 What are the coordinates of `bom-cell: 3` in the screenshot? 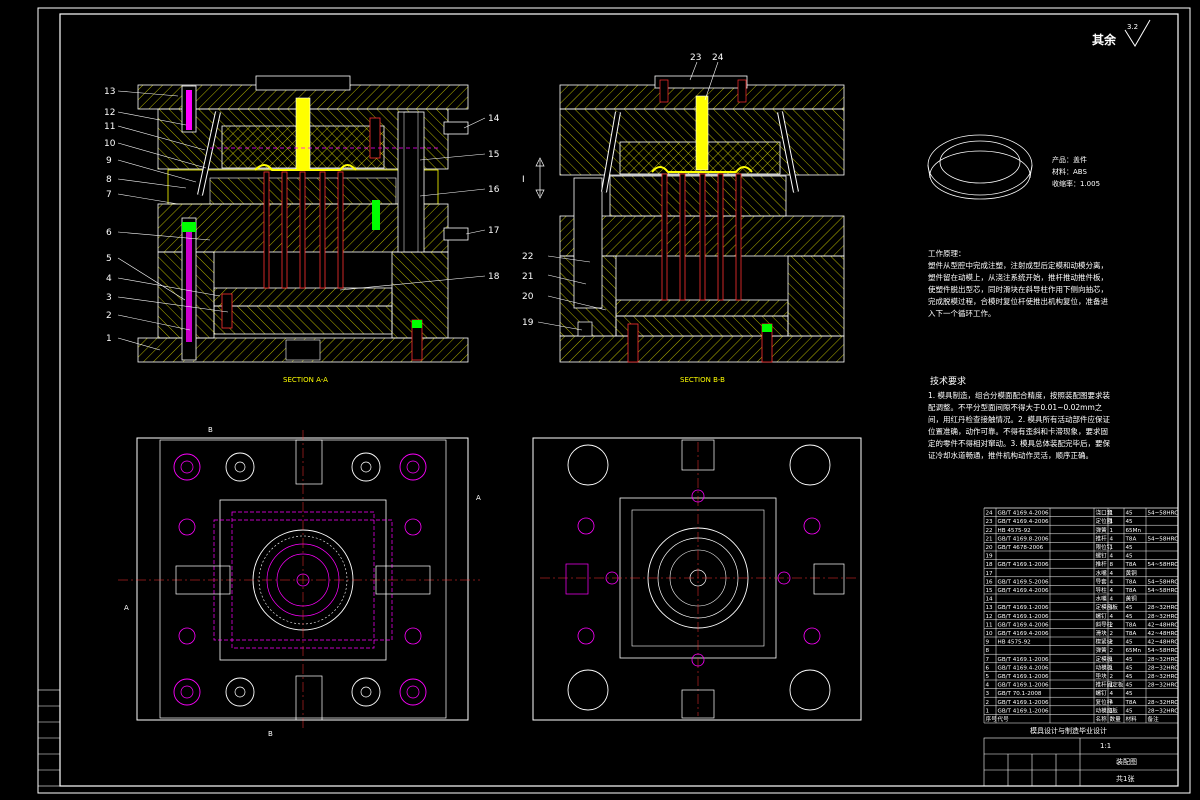 It's located at (988, 694).